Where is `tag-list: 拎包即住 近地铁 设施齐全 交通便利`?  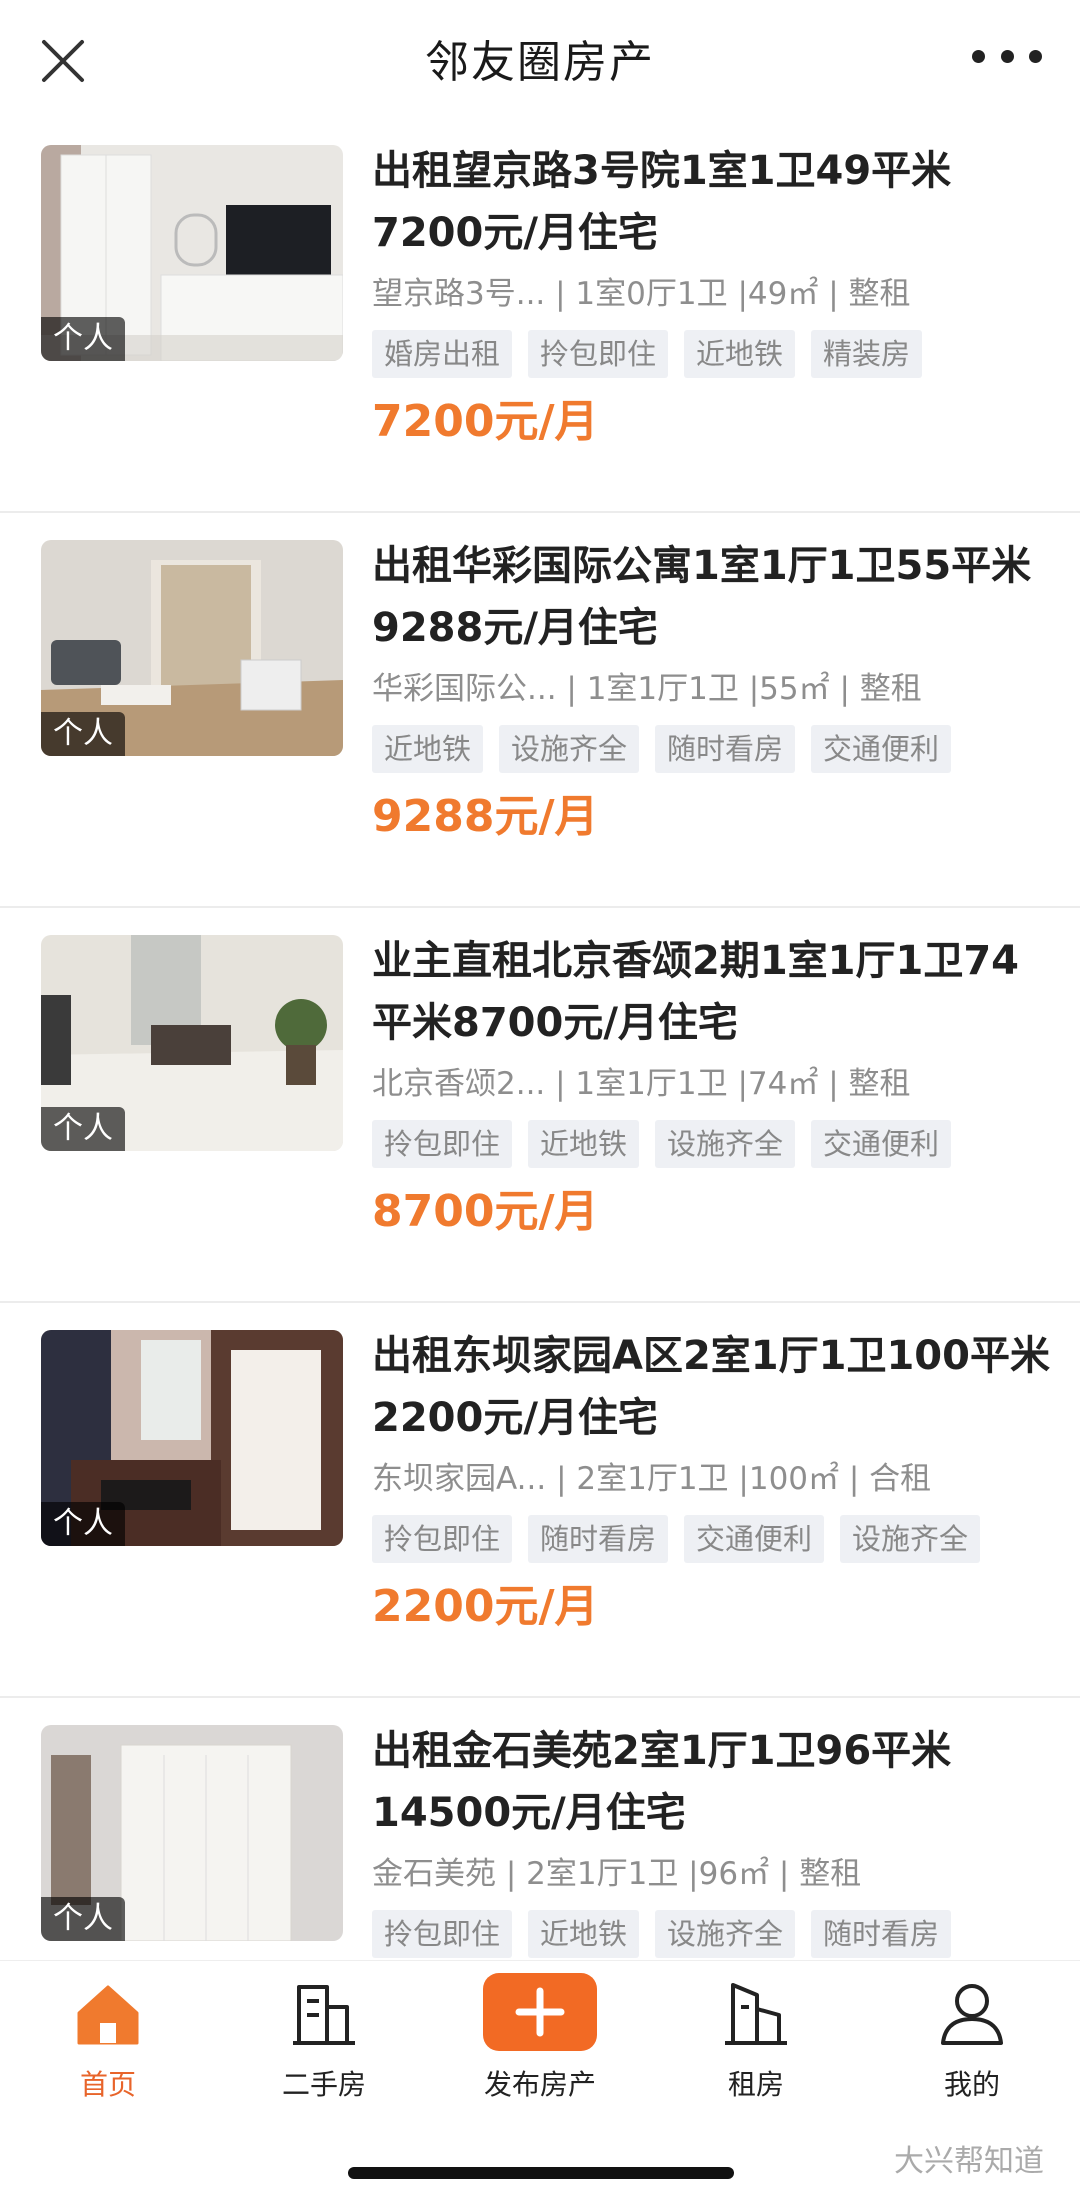
tag-list: 拎包即住 近地铁 设施齐全 交通便利 is located at coordinates (712, 1144).